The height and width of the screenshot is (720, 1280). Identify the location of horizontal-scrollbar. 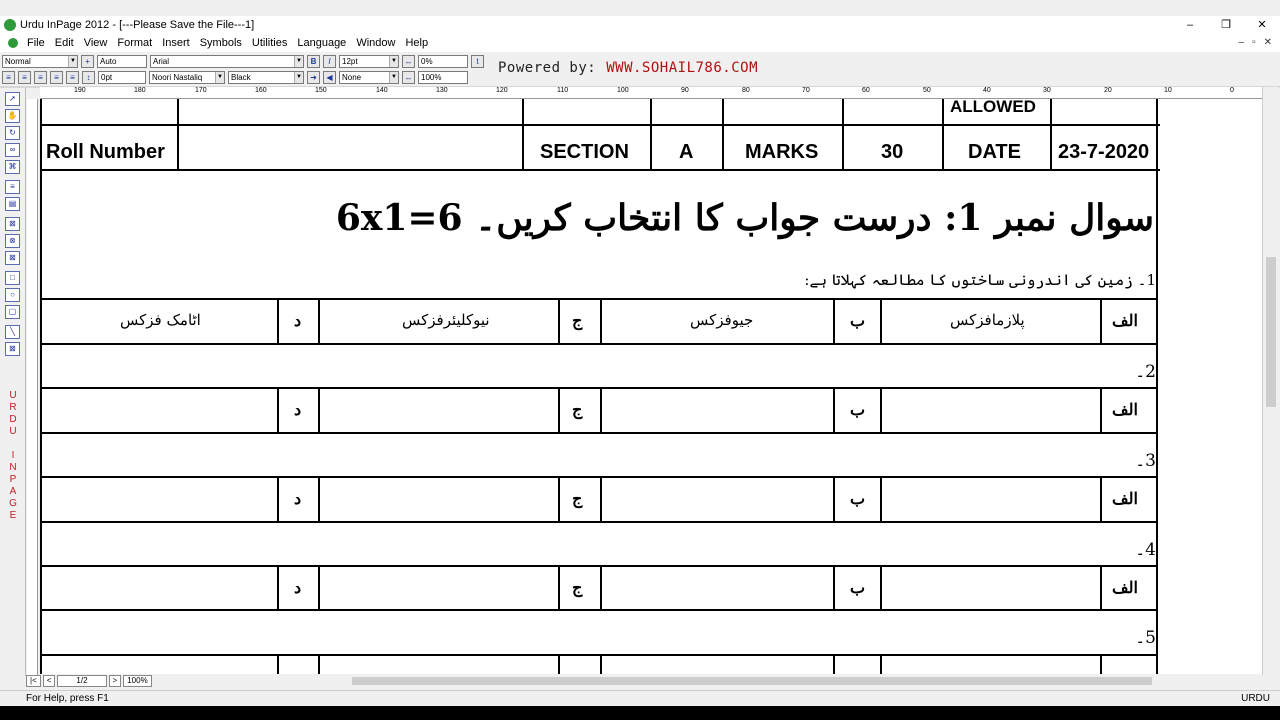
(719, 681).